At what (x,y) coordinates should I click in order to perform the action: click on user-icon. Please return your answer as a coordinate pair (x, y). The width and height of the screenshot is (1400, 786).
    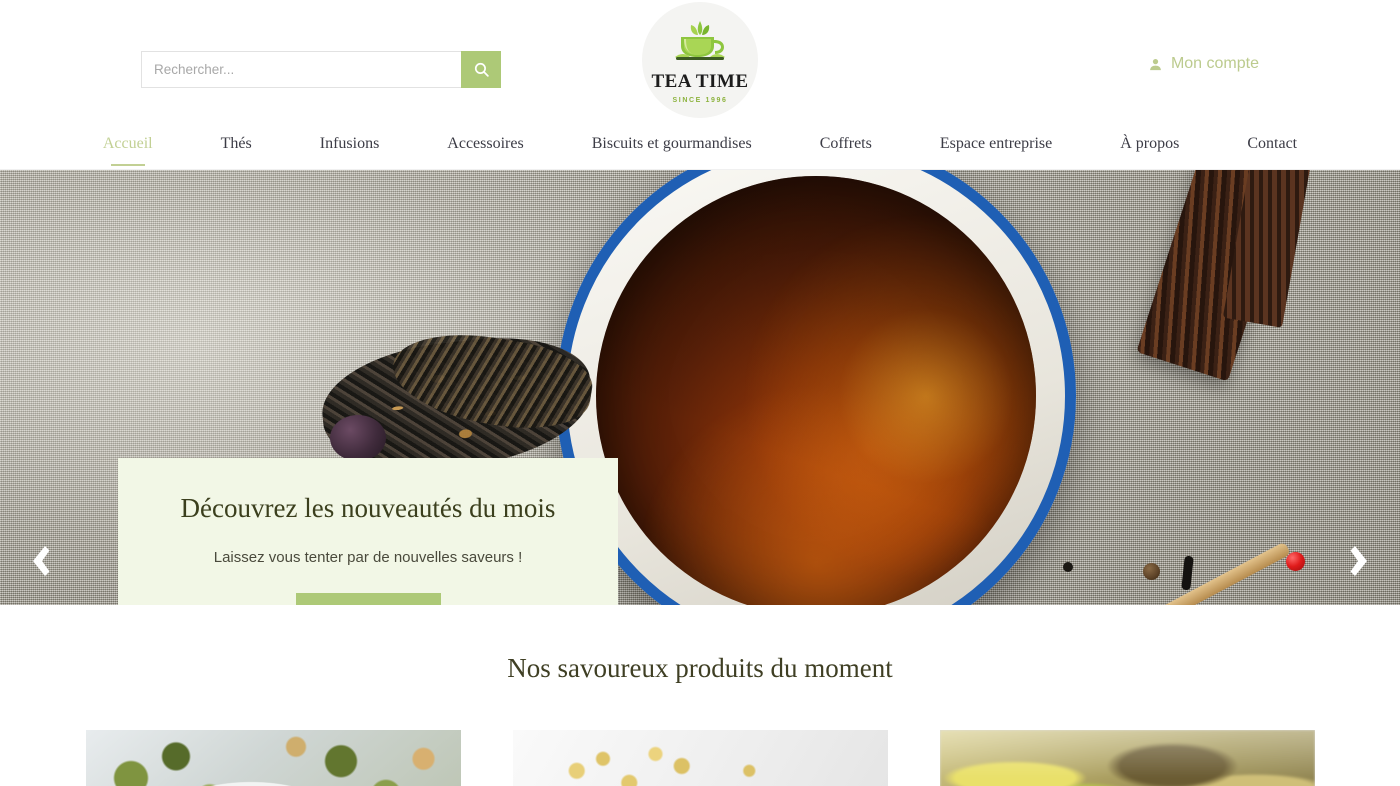
    Looking at the image, I should click on (1155, 64).